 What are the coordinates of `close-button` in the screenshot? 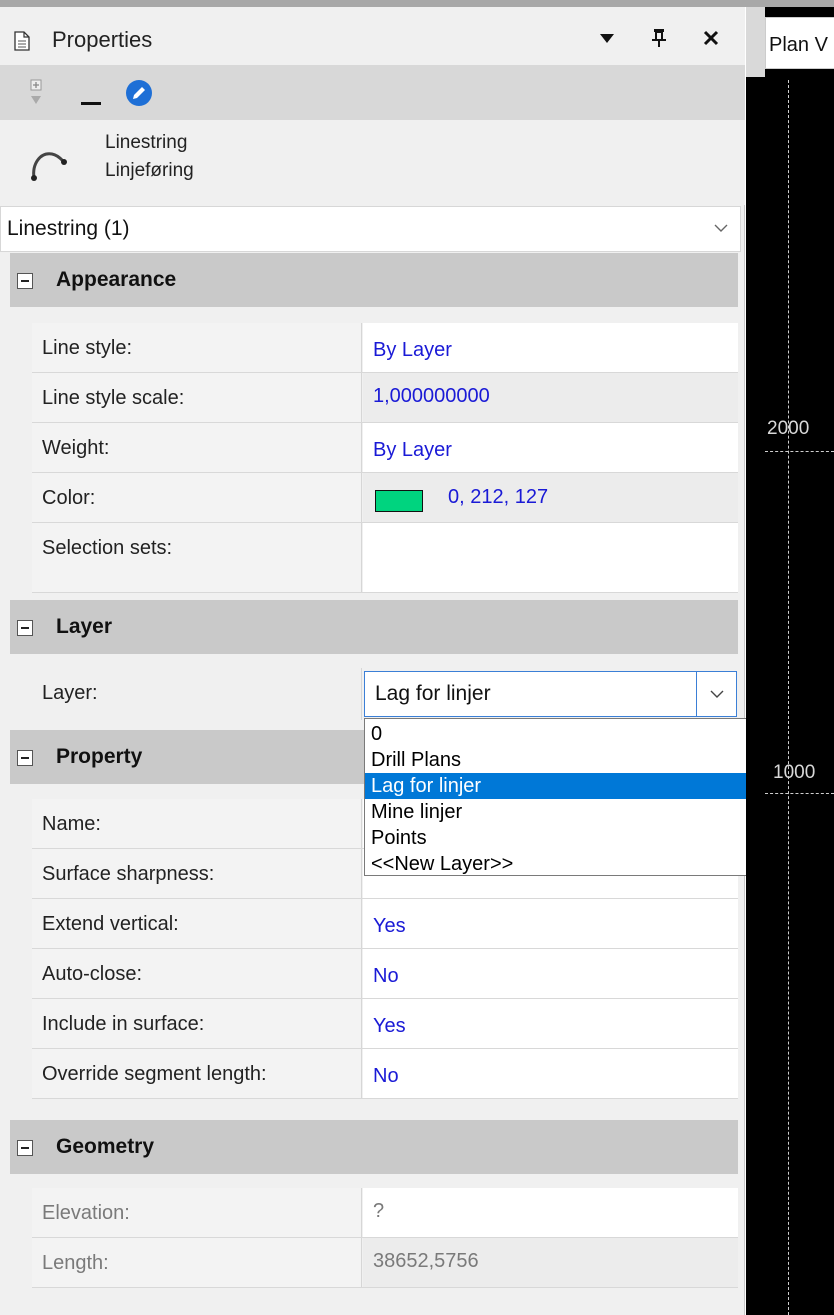 It's located at (711, 38).